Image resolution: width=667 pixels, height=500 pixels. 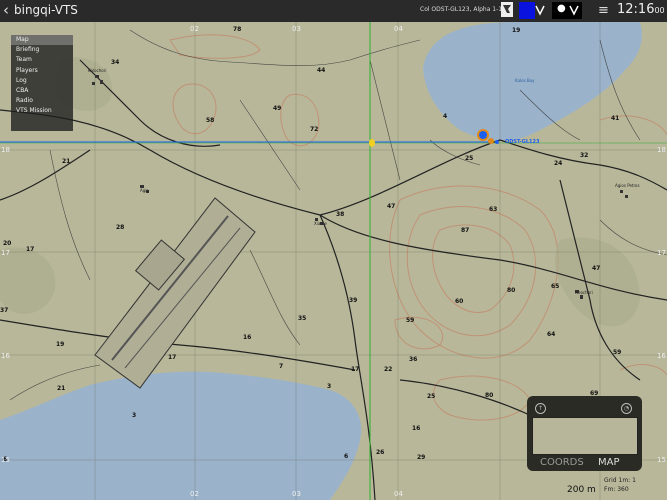 I want to click on menu-item-log: Log, so click(x=42, y=81).